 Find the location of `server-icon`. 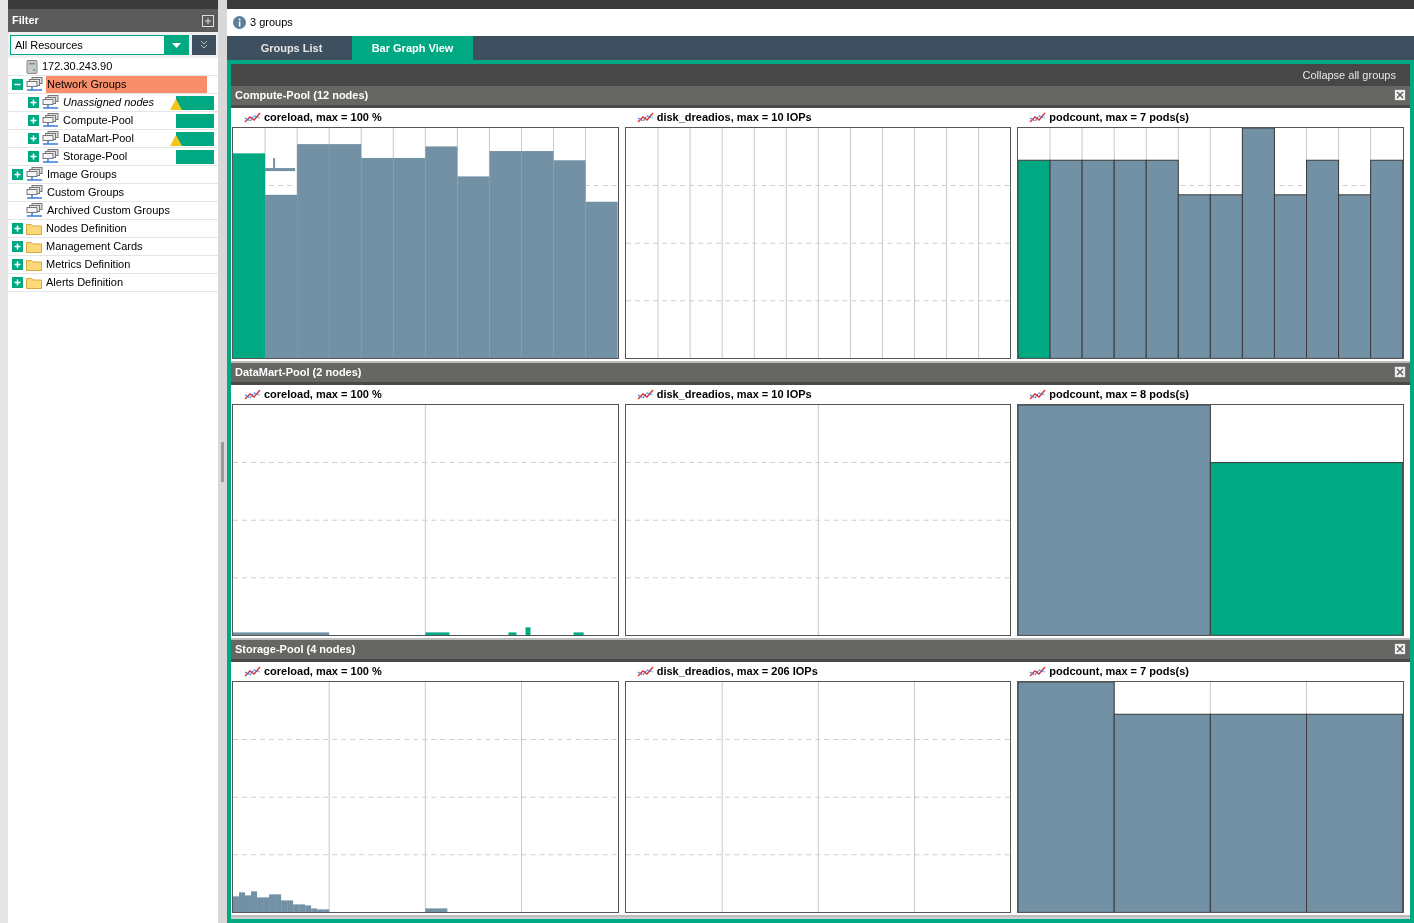

server-icon is located at coordinates (32, 66).